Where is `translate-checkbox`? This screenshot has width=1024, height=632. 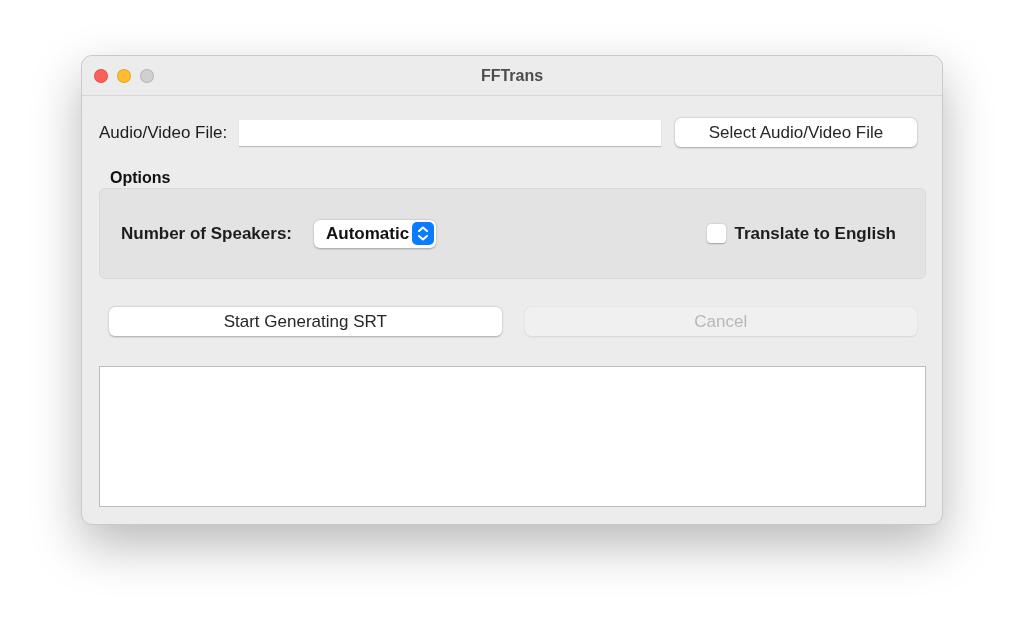 translate-checkbox is located at coordinates (717, 233).